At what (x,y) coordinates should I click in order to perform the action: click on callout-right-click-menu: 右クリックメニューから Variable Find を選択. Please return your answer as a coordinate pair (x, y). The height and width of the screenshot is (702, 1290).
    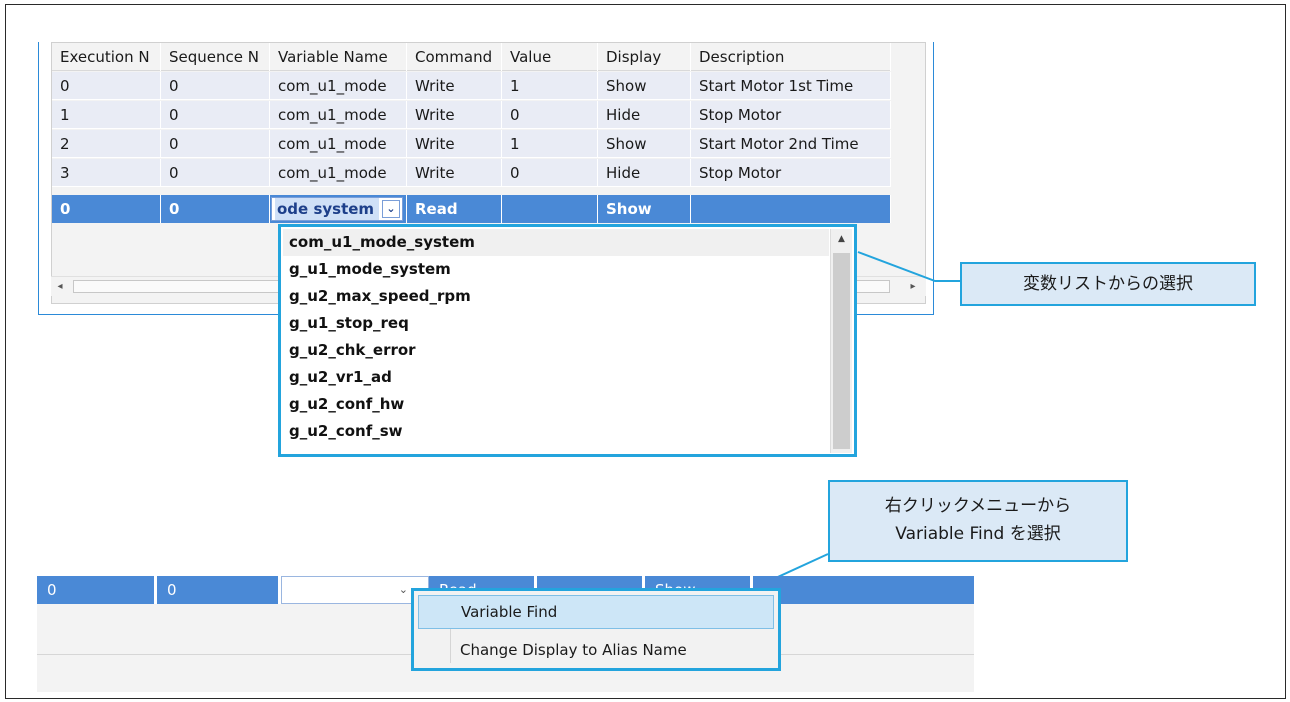
    Looking at the image, I should click on (978, 521).